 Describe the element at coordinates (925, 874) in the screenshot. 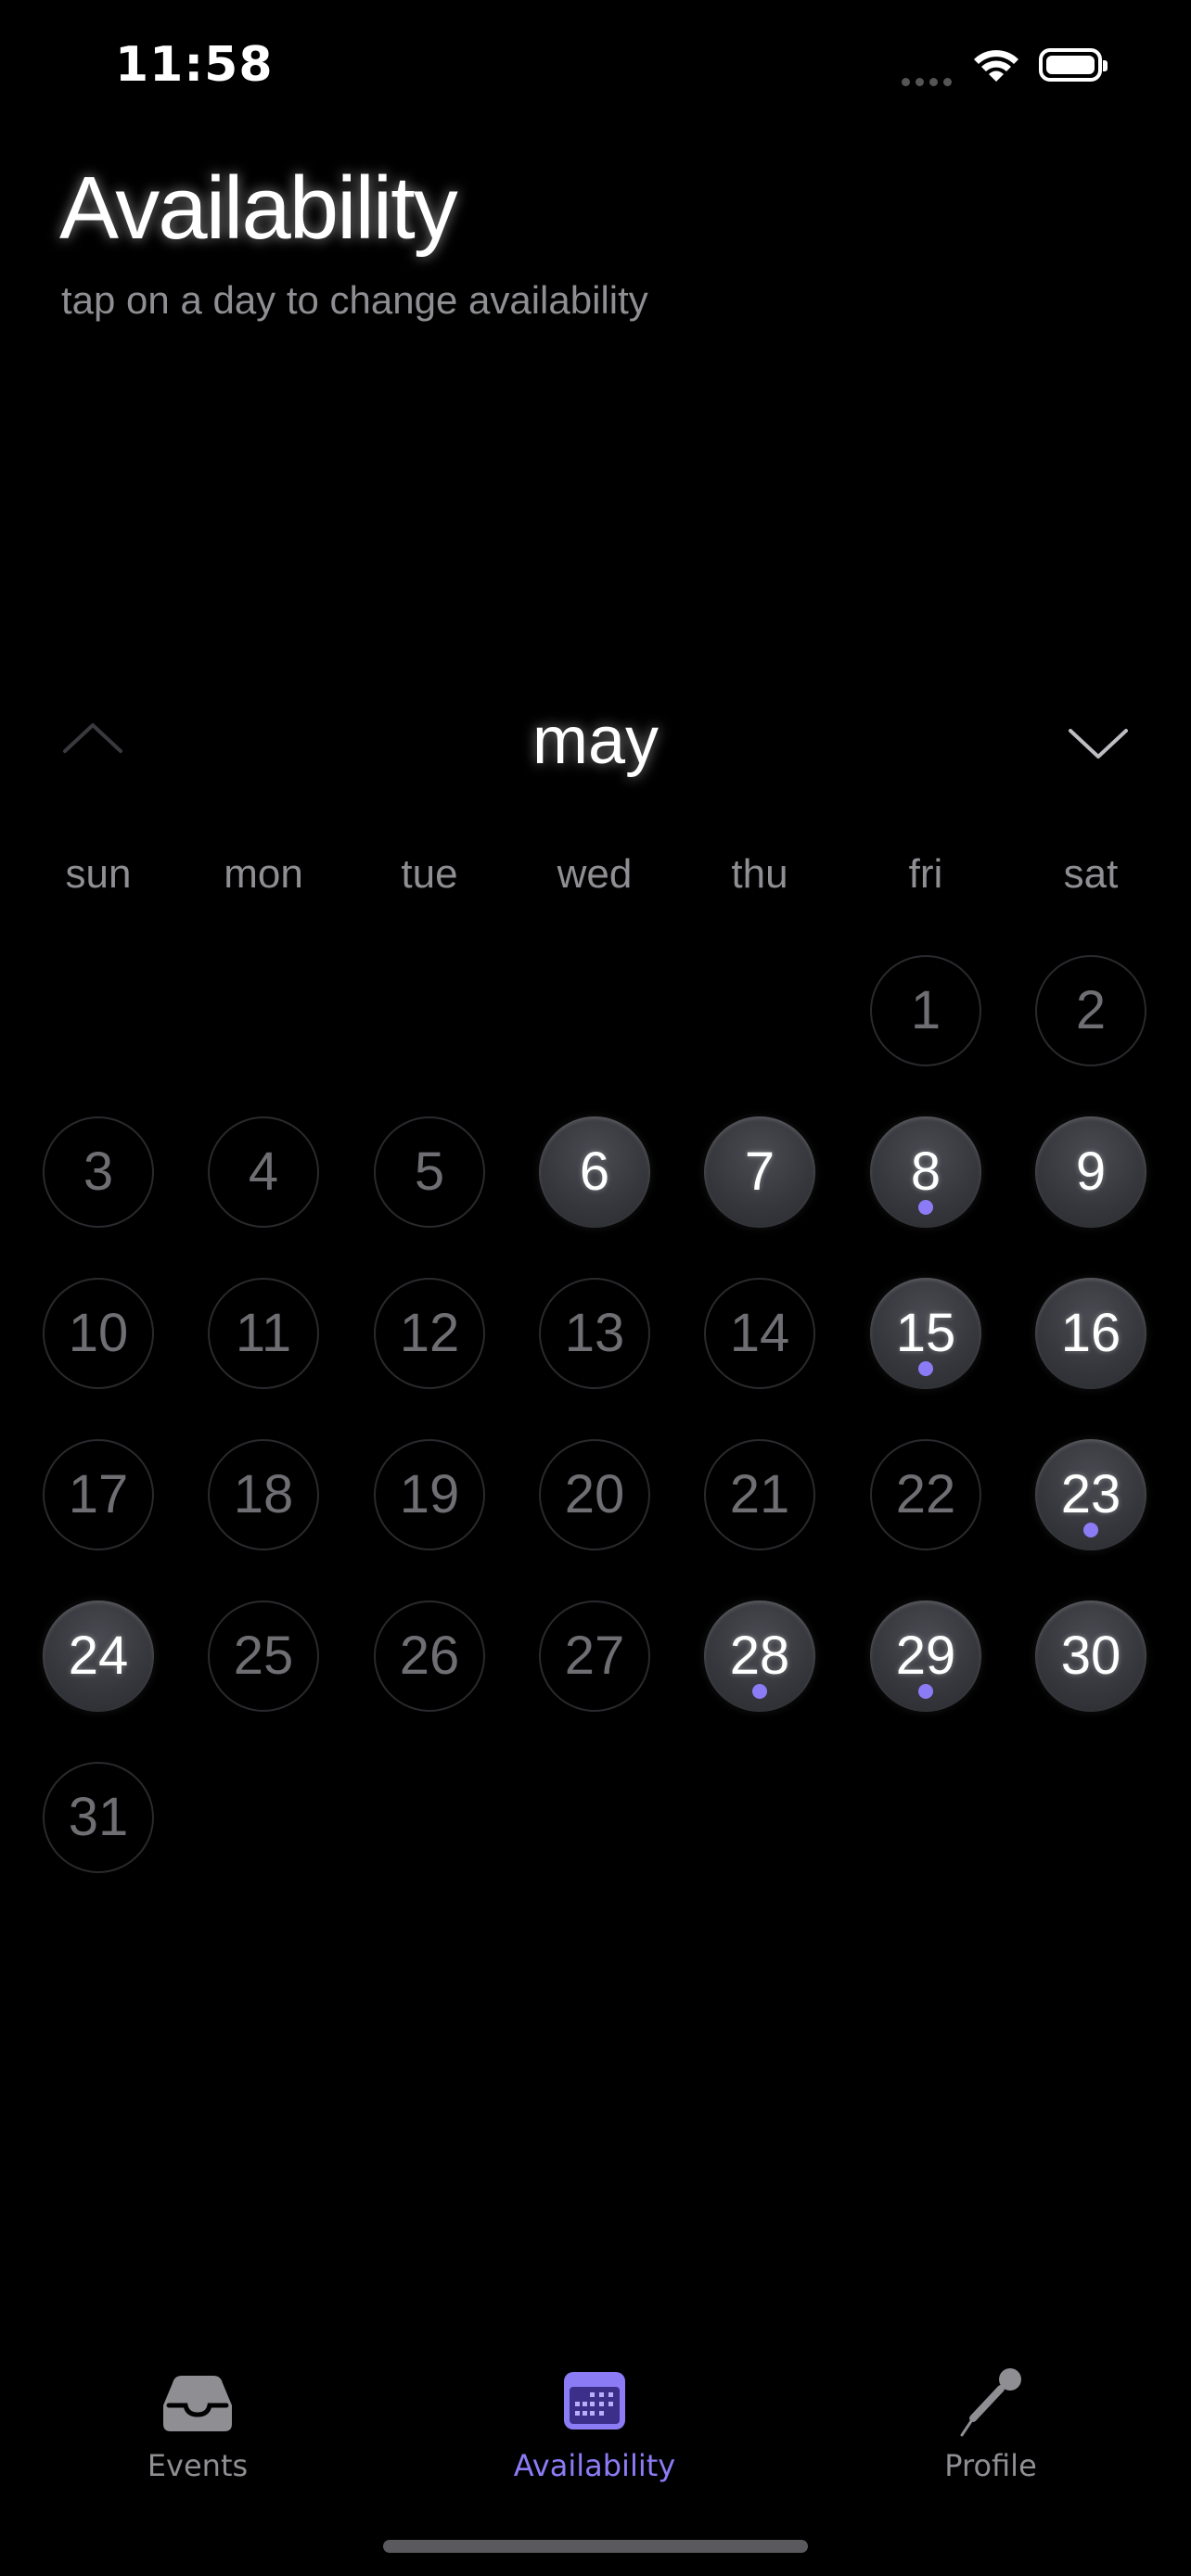

I see `weekday-label-fri: fri` at that location.